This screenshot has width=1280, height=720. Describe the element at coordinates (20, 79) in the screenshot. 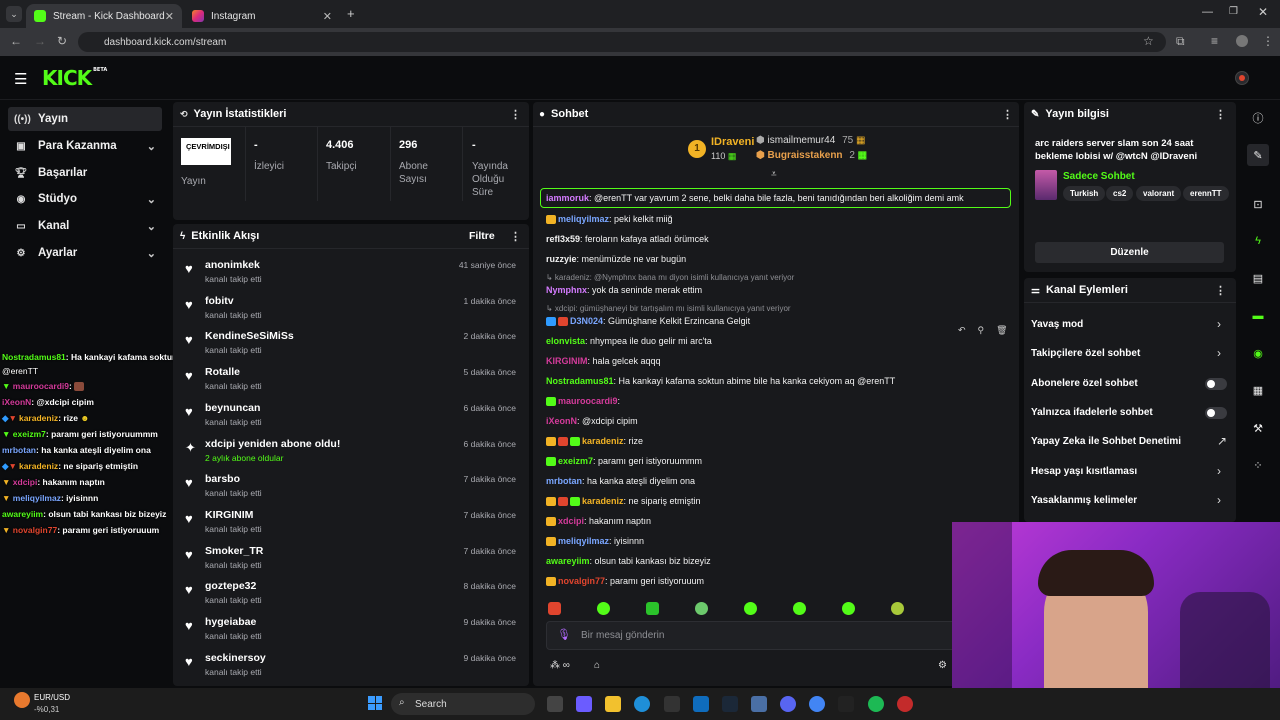

I see `hamburger-menu-icon: ☰` at that location.